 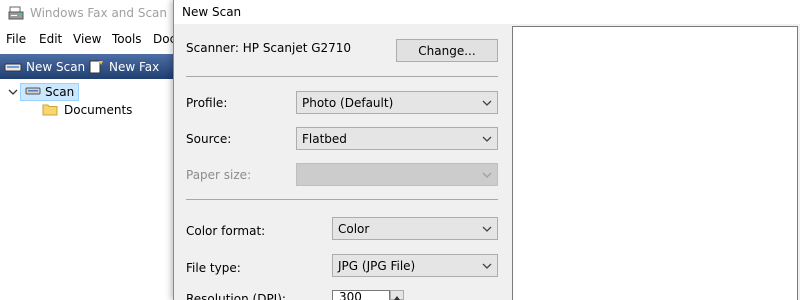 What do you see at coordinates (50, 110) in the screenshot?
I see `folder-icon` at bounding box center [50, 110].